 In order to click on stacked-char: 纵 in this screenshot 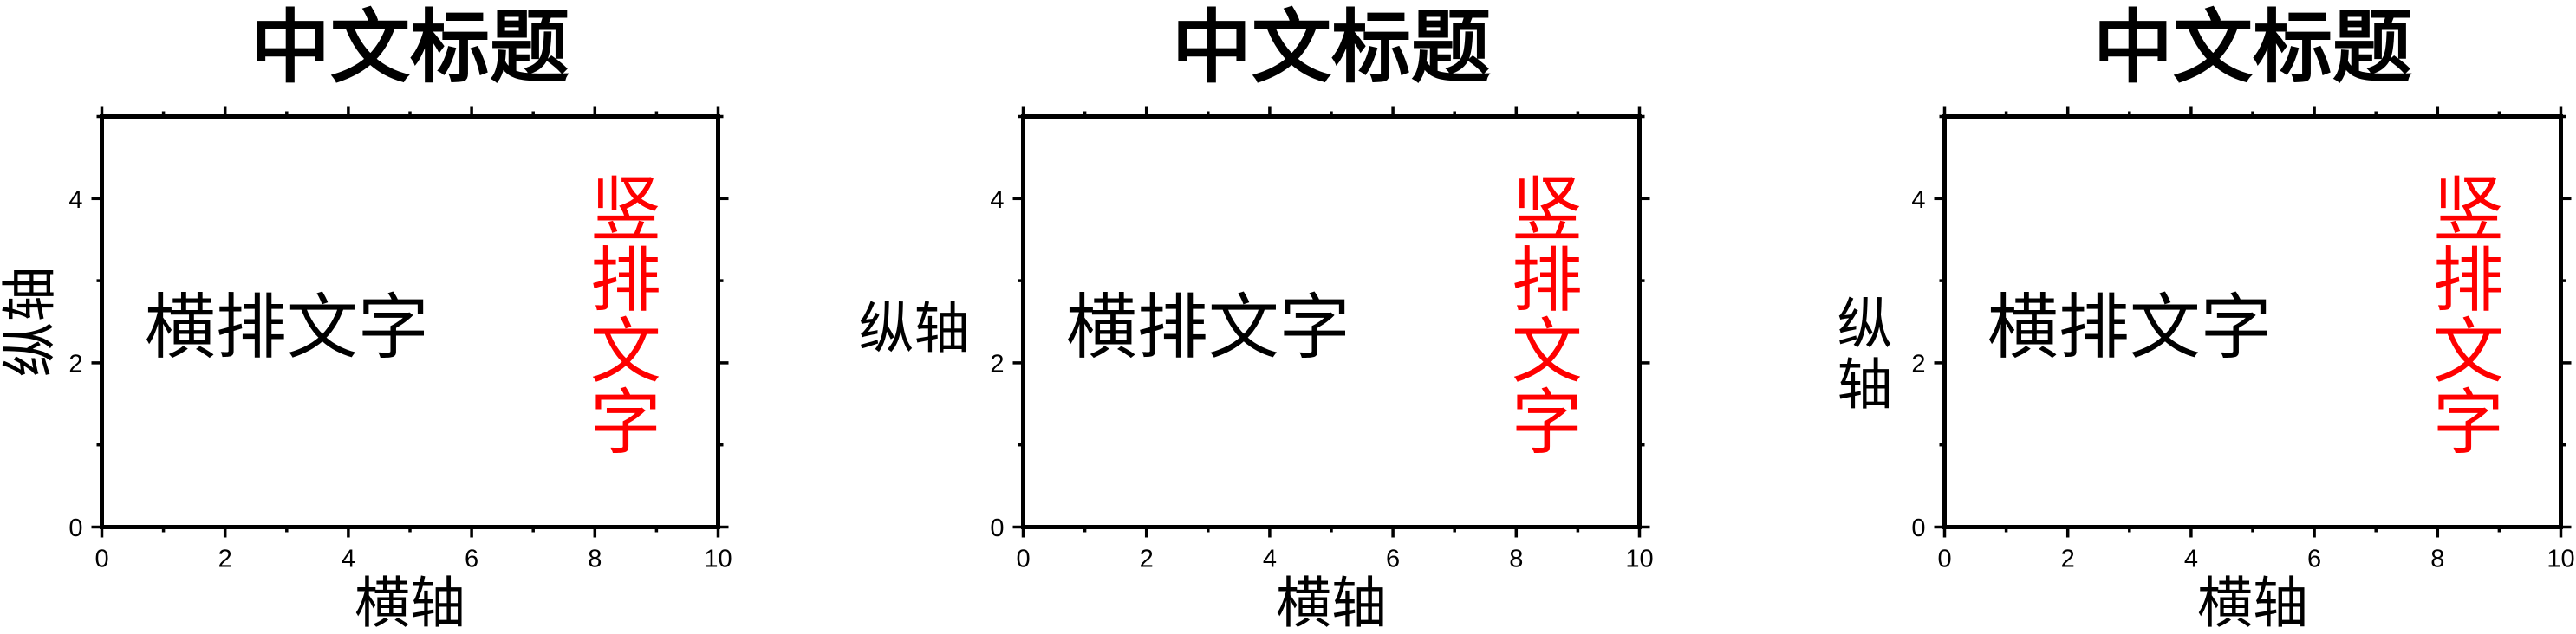, I will do `click(1865, 326)`.